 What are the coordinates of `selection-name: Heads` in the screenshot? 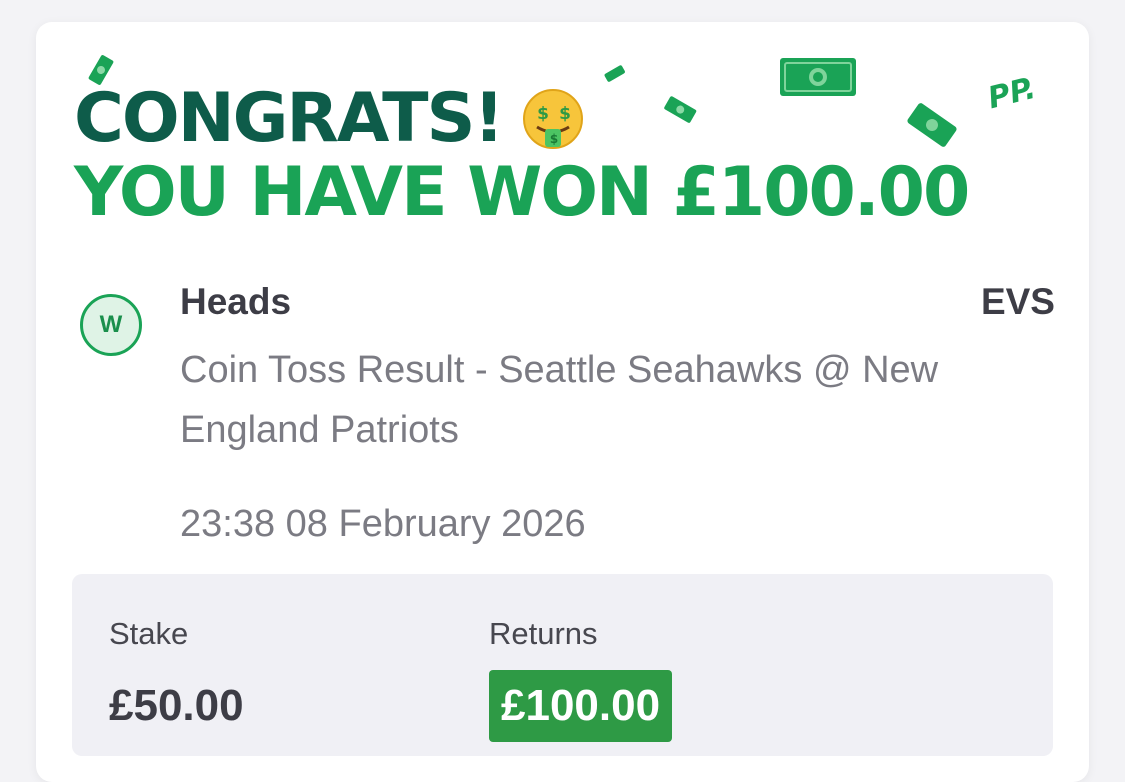 It's located at (236, 301).